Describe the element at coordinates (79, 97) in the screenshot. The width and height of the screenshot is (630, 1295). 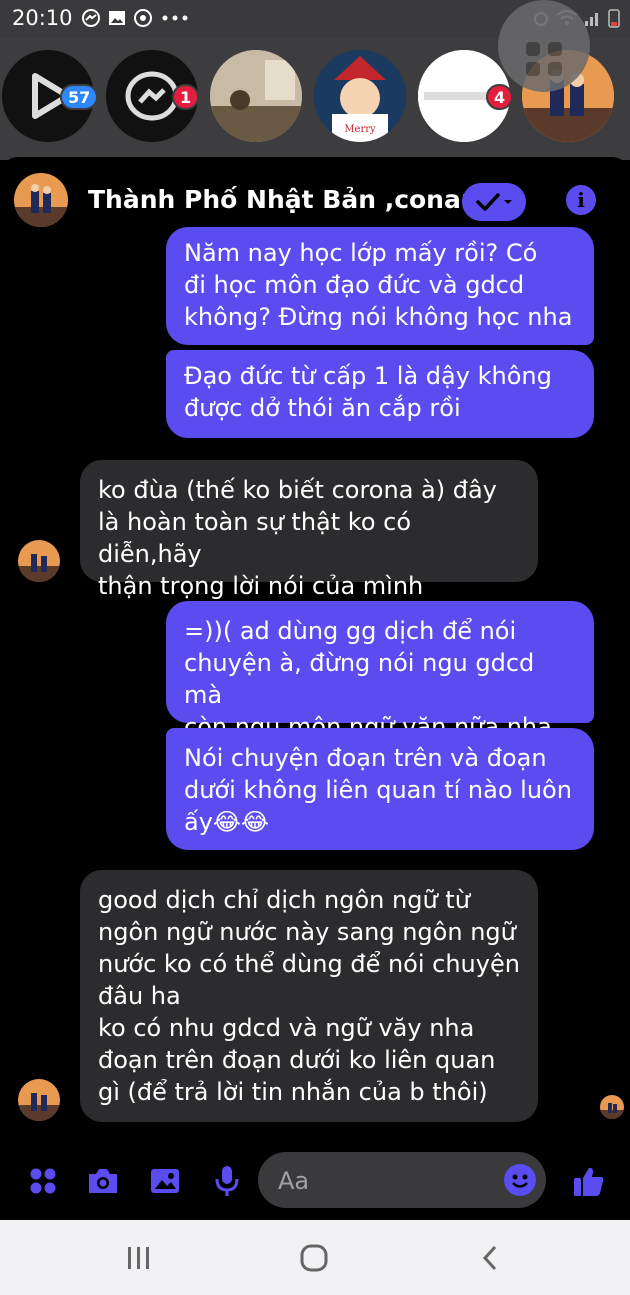
I see `unread-badge: 57` at that location.